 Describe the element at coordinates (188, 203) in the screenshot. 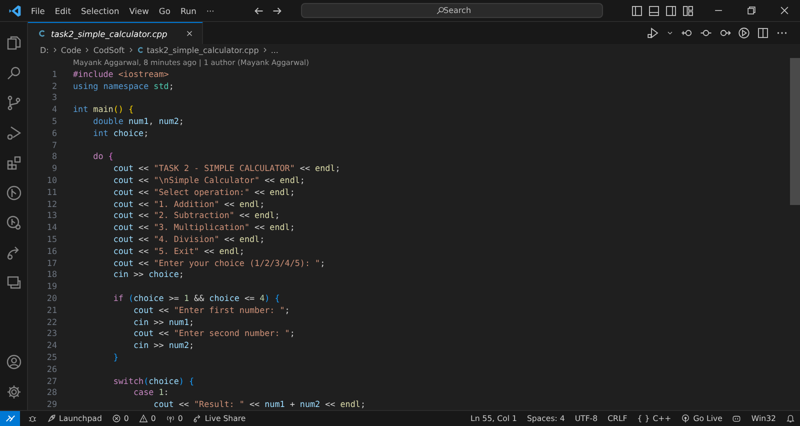

I see `code-line: cout << "1. Addition" << endl;` at that location.